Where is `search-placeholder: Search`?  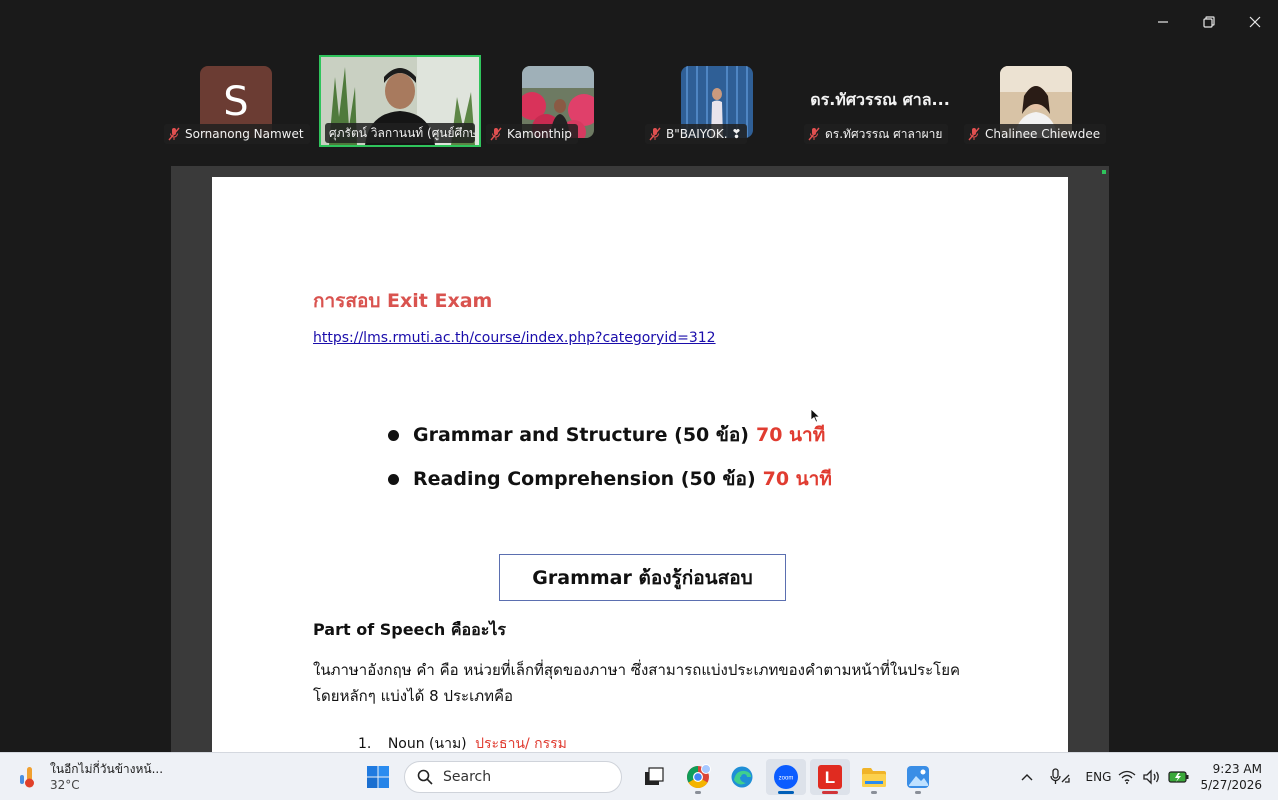
search-placeholder: Search is located at coordinates (467, 777).